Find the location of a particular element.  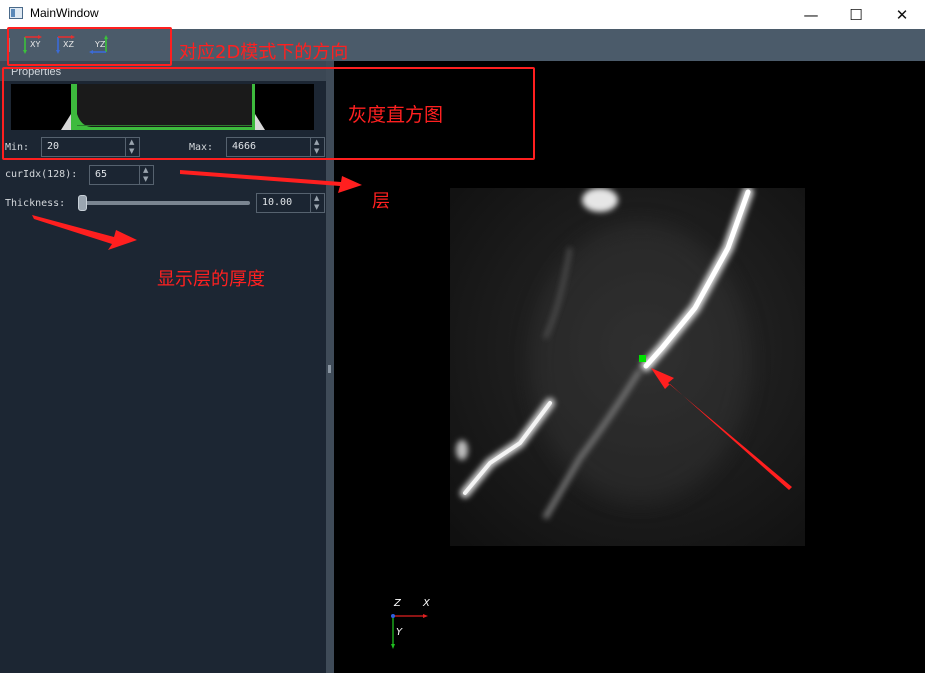

annotation-box-histogram is located at coordinates (268, 113).